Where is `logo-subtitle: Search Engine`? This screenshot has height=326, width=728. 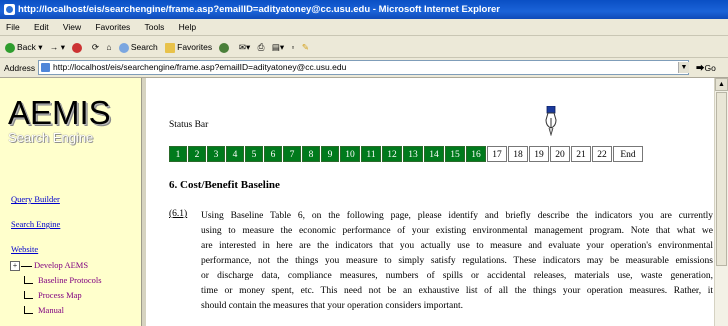
logo-subtitle: Search Engine is located at coordinates (51, 137).